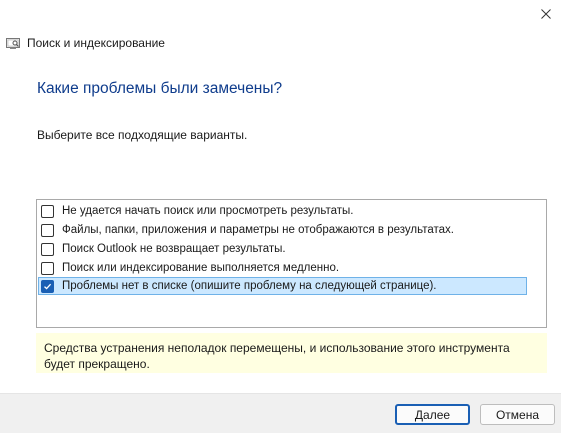 The image size is (561, 433). I want to click on checkbox-checked, so click(47, 286).